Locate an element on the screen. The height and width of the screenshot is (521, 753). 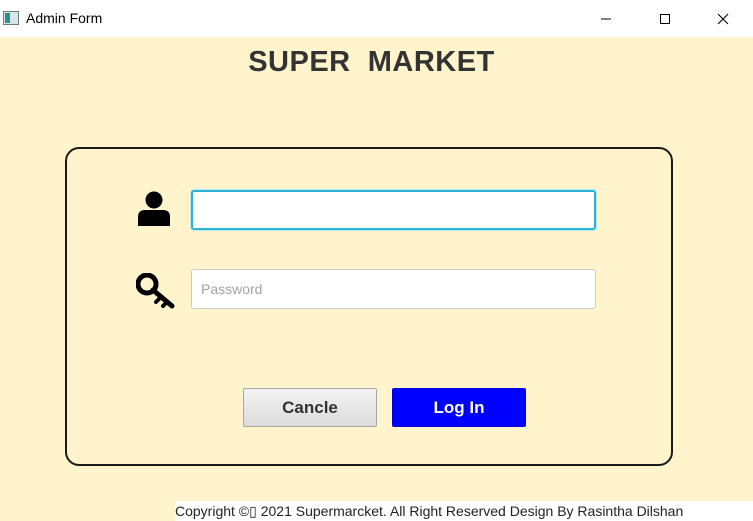
minimize-icon is located at coordinates (606, 18).